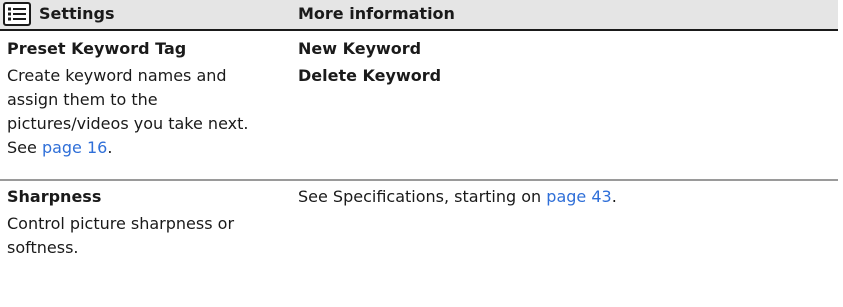 Image resolution: width=843 pixels, height=307 pixels. I want to click on more-info-prefix: See Specifications, starting on, so click(422, 196).